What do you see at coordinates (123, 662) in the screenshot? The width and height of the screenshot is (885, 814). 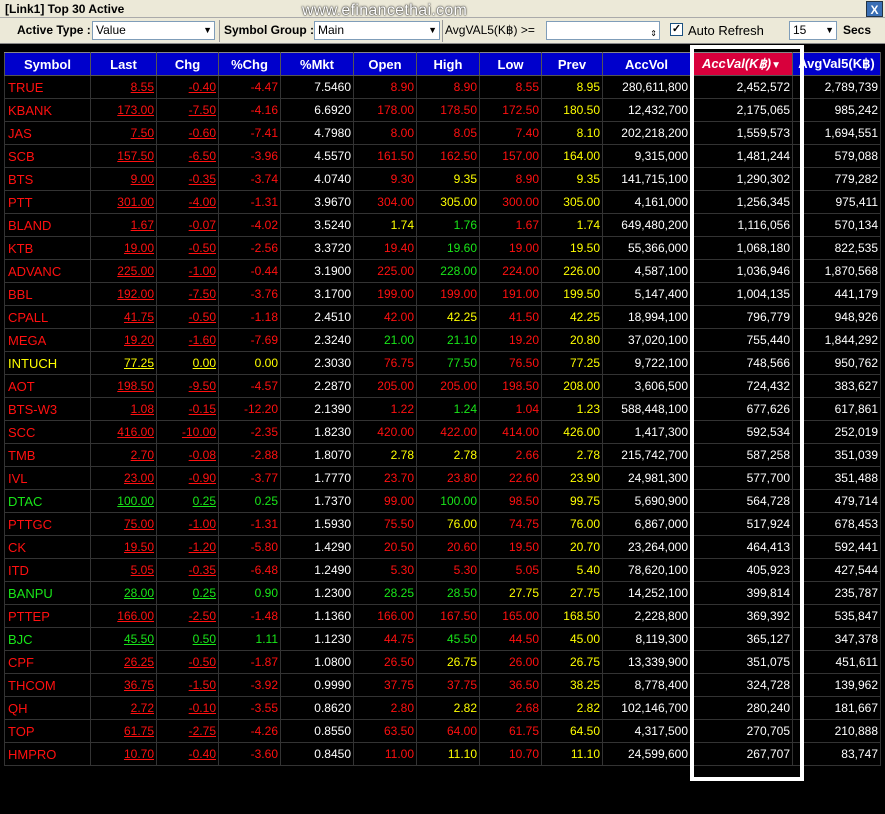 I see `last-cell: 26.25` at bounding box center [123, 662].